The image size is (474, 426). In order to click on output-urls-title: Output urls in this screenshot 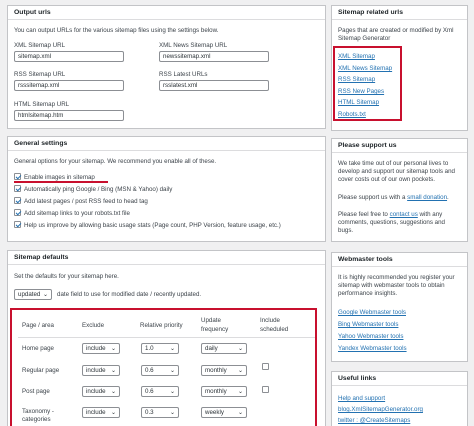, I will do `click(166, 13)`.